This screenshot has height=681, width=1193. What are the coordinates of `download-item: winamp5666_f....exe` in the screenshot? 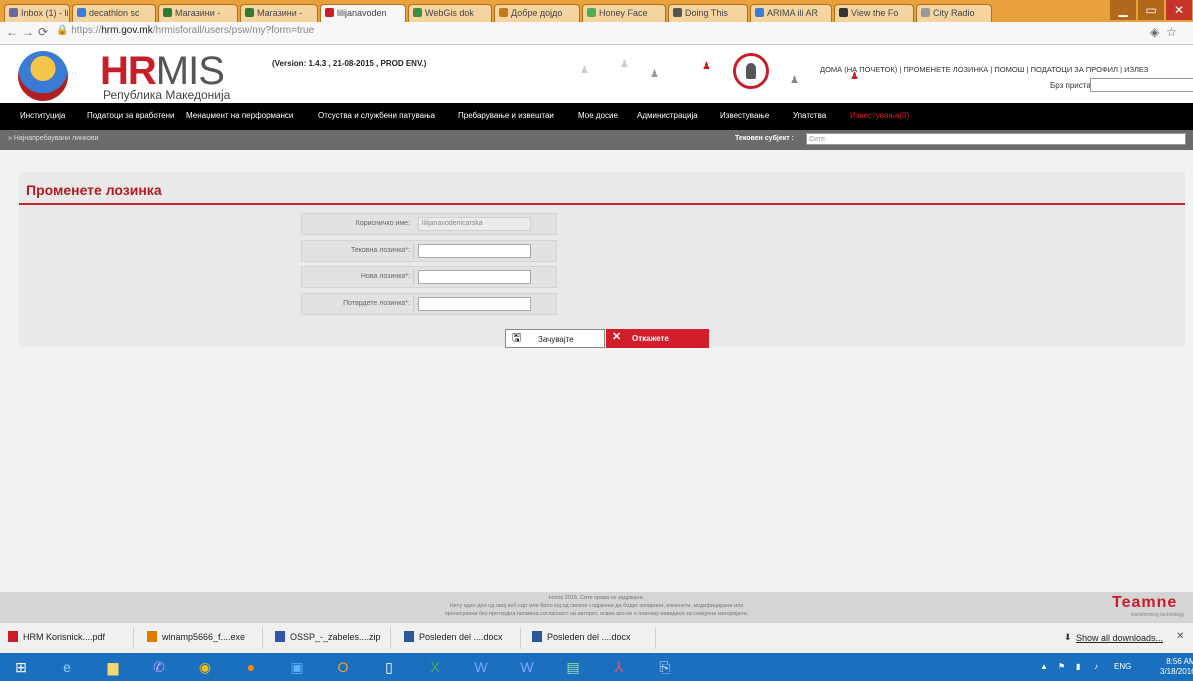 It's located at (196, 636).